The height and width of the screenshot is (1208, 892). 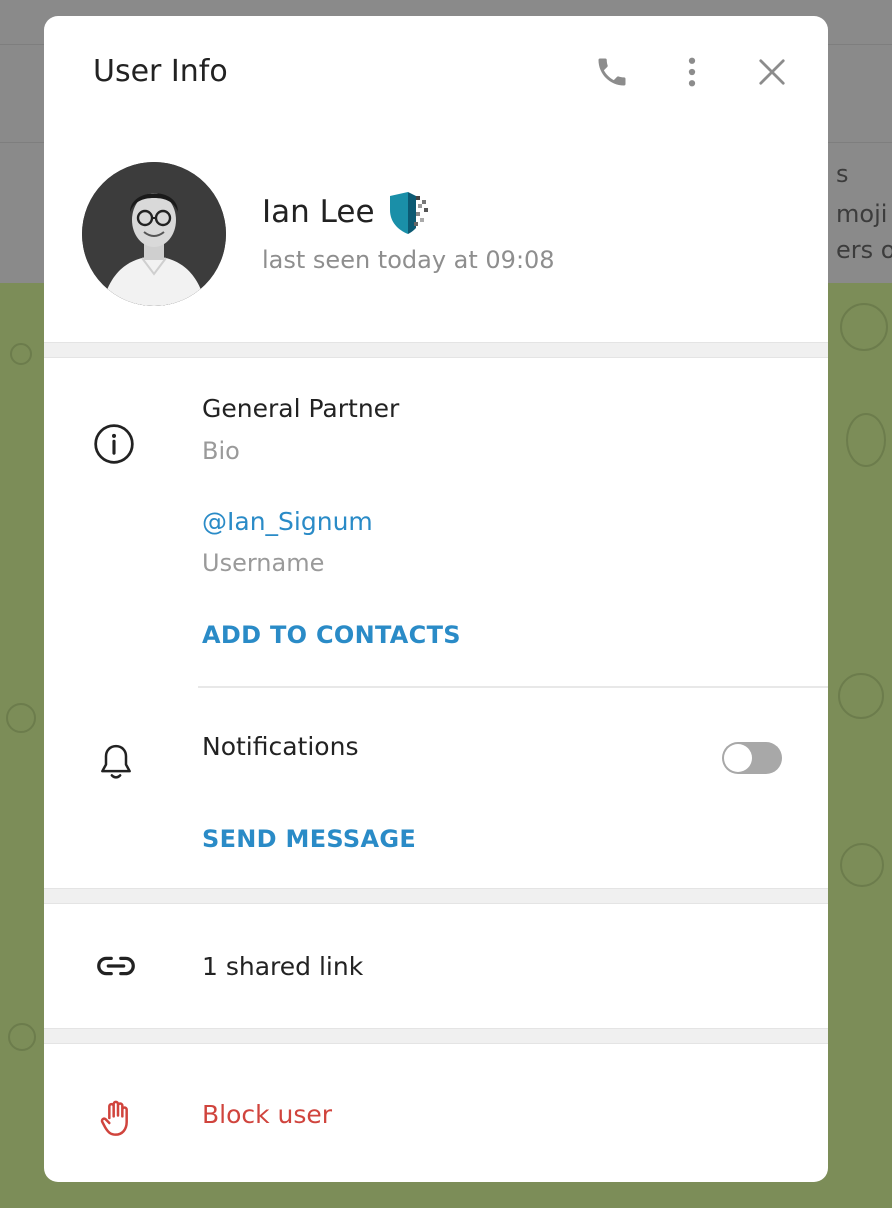 I want to click on username-label: Username, so click(x=263, y=563).